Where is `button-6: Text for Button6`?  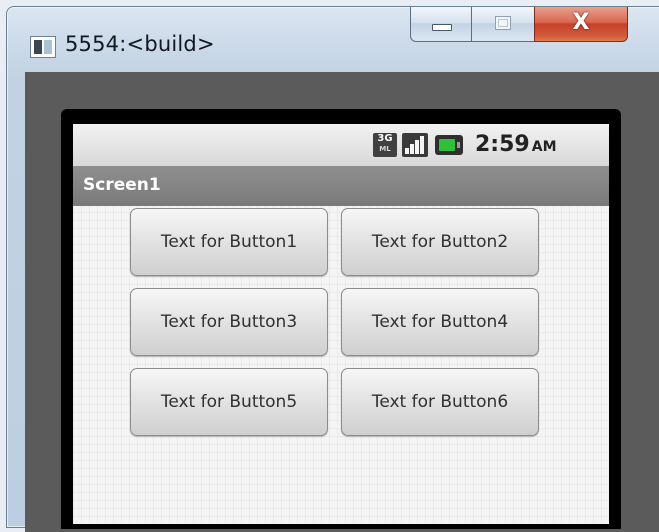
button-6: Text for Button6 is located at coordinates (440, 402).